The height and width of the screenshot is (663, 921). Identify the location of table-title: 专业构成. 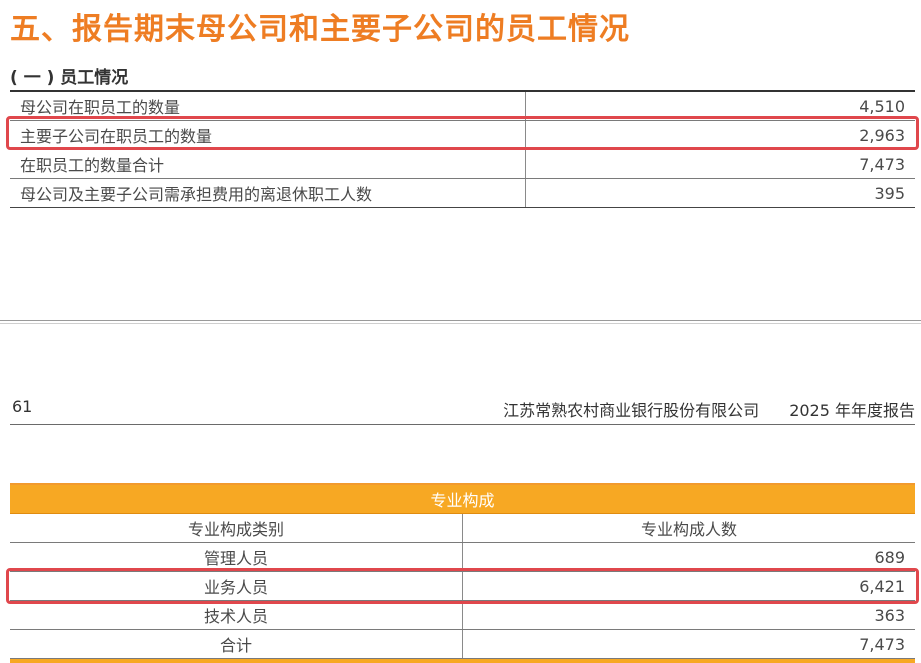
(462, 499).